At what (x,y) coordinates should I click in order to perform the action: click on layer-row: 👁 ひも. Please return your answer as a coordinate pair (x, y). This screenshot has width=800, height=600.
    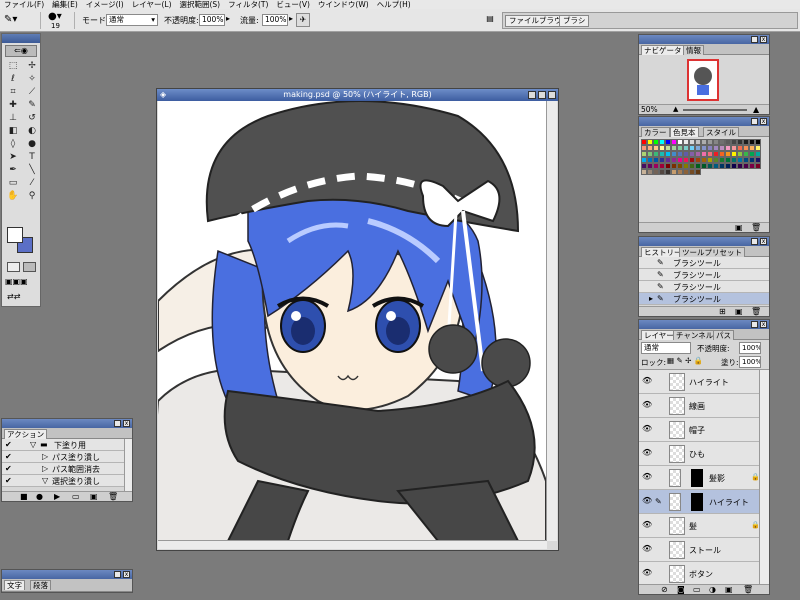
    Looking at the image, I should click on (699, 454).